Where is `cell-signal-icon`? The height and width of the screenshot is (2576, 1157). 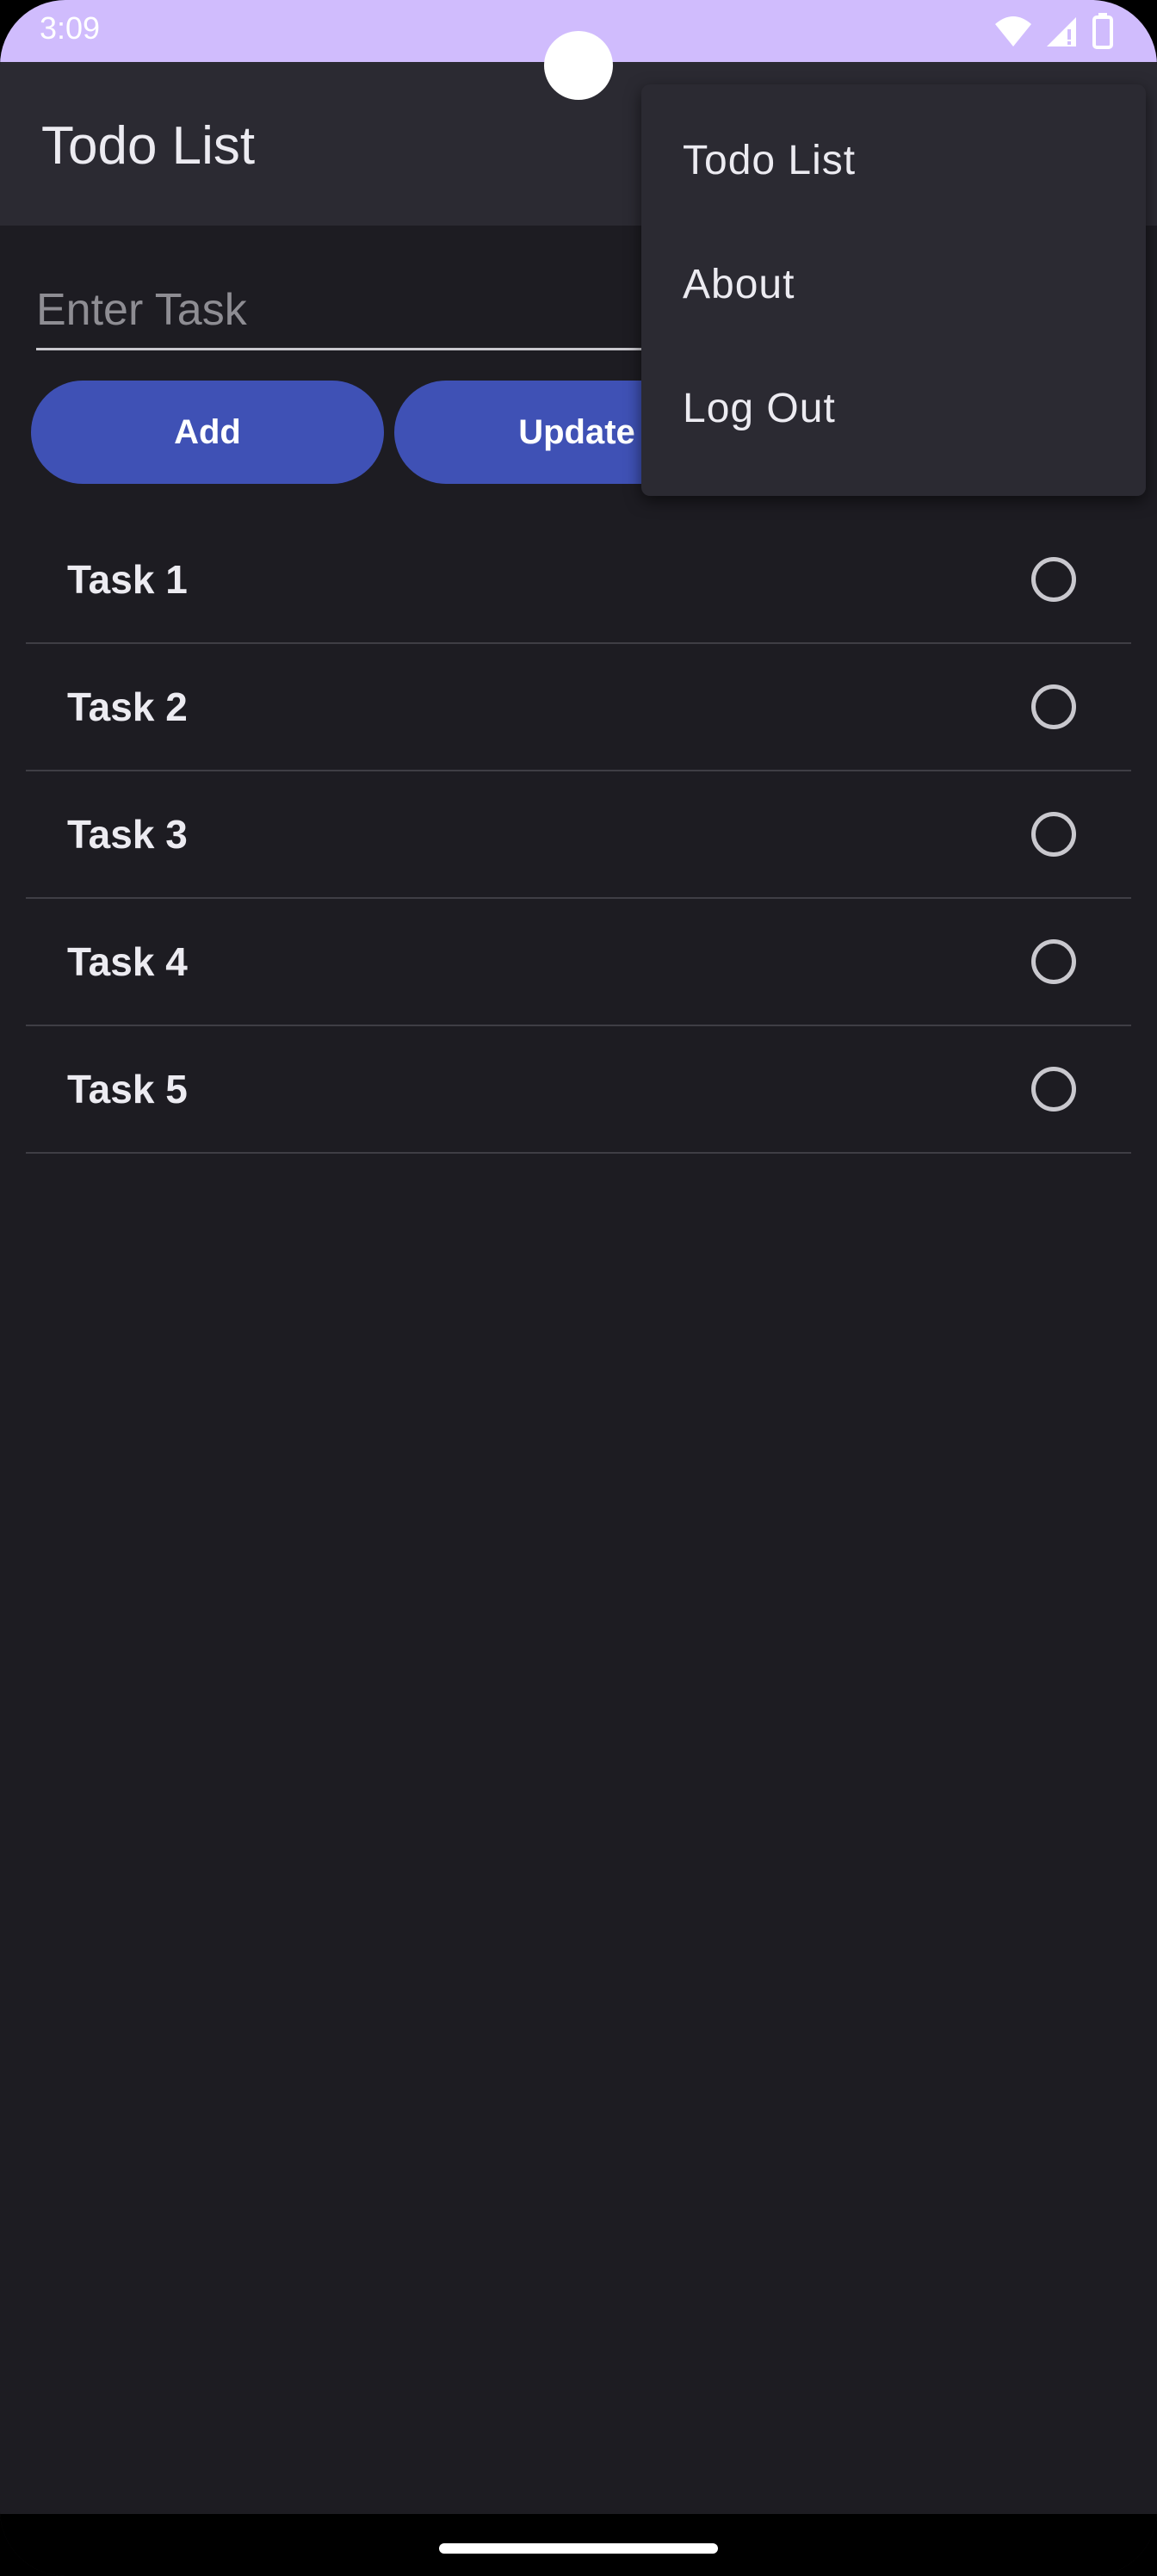 cell-signal-icon is located at coordinates (1061, 32).